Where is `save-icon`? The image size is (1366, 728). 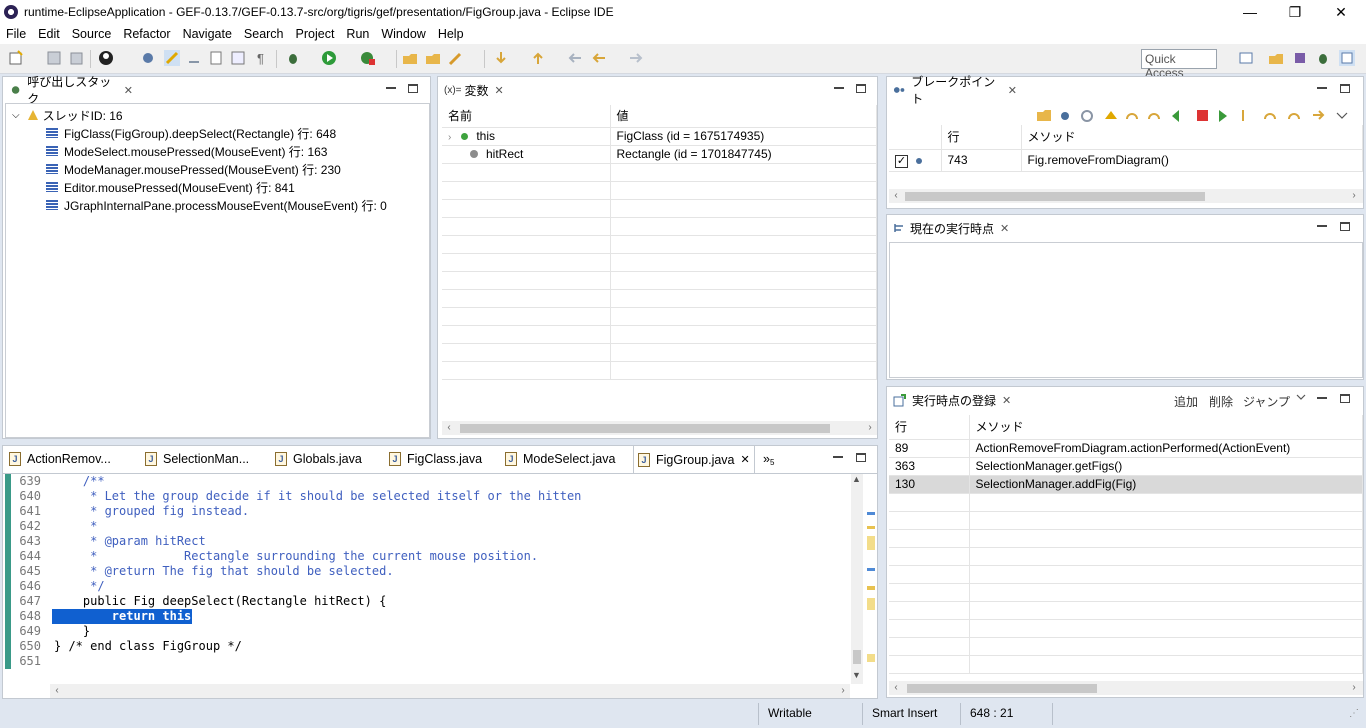
save-icon is located at coordinates (54, 58).